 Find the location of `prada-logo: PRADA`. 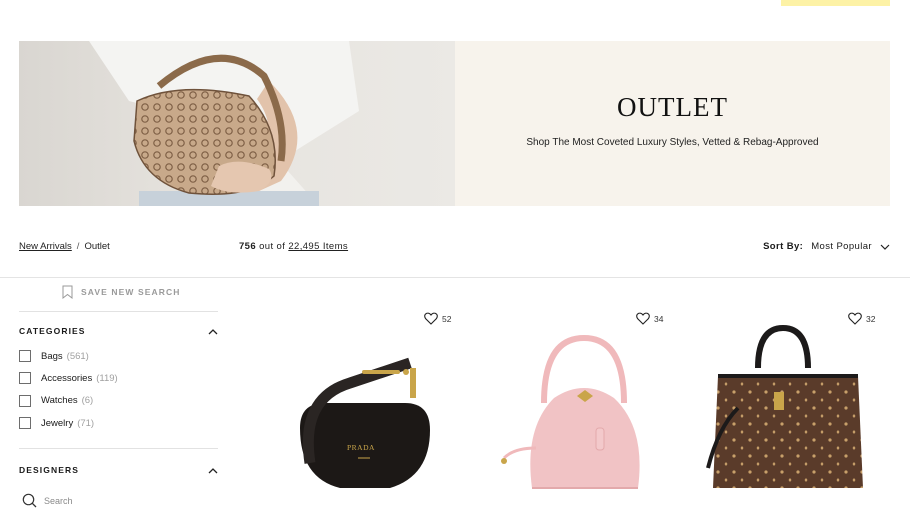

prada-logo: PRADA is located at coordinates (361, 447).